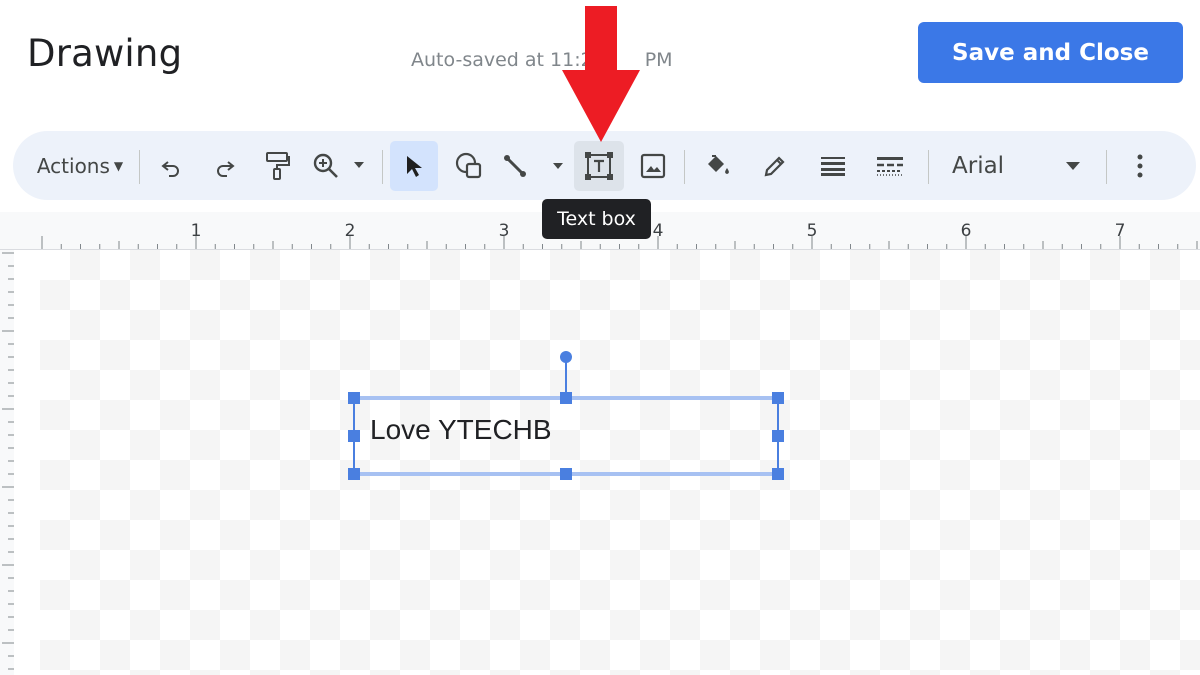  I want to click on ruler-label: 5, so click(812, 231).